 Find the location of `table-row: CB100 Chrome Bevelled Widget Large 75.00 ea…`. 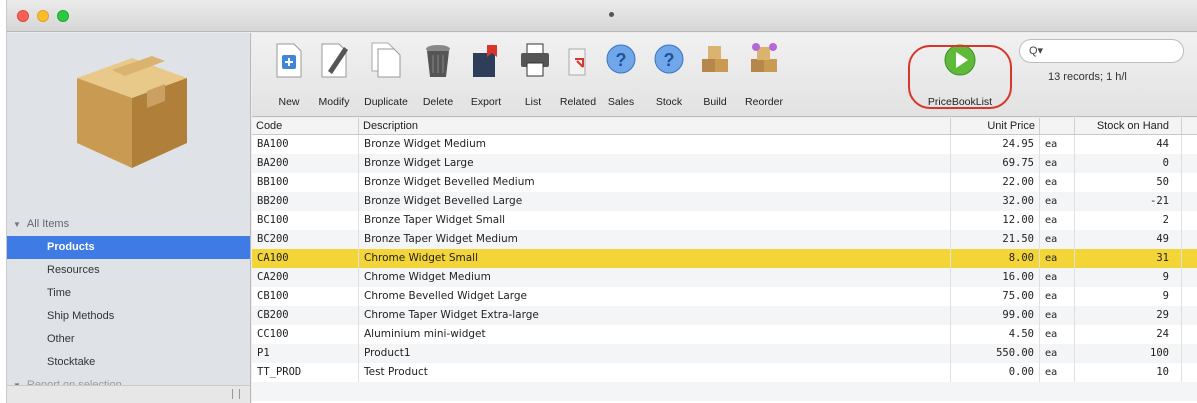

table-row: CB100 Chrome Bevelled Widget Large 75.00 ea… is located at coordinates (724, 296).